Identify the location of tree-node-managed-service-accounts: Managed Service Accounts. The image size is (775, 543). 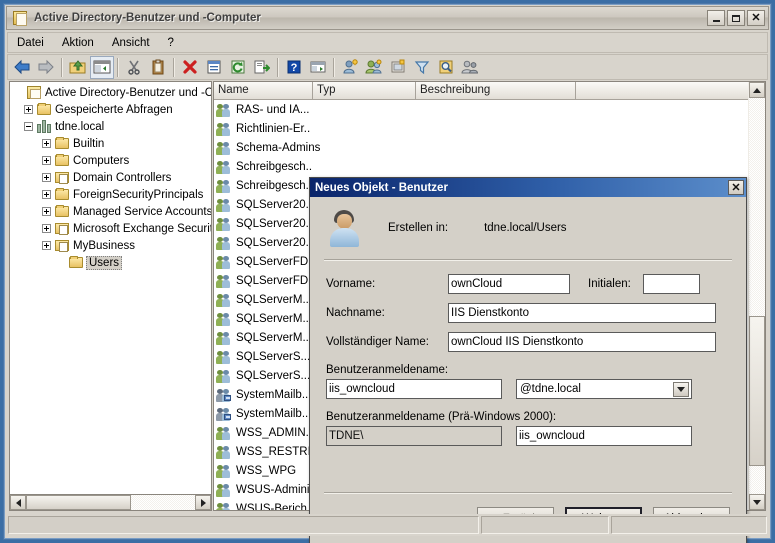
(110, 211).